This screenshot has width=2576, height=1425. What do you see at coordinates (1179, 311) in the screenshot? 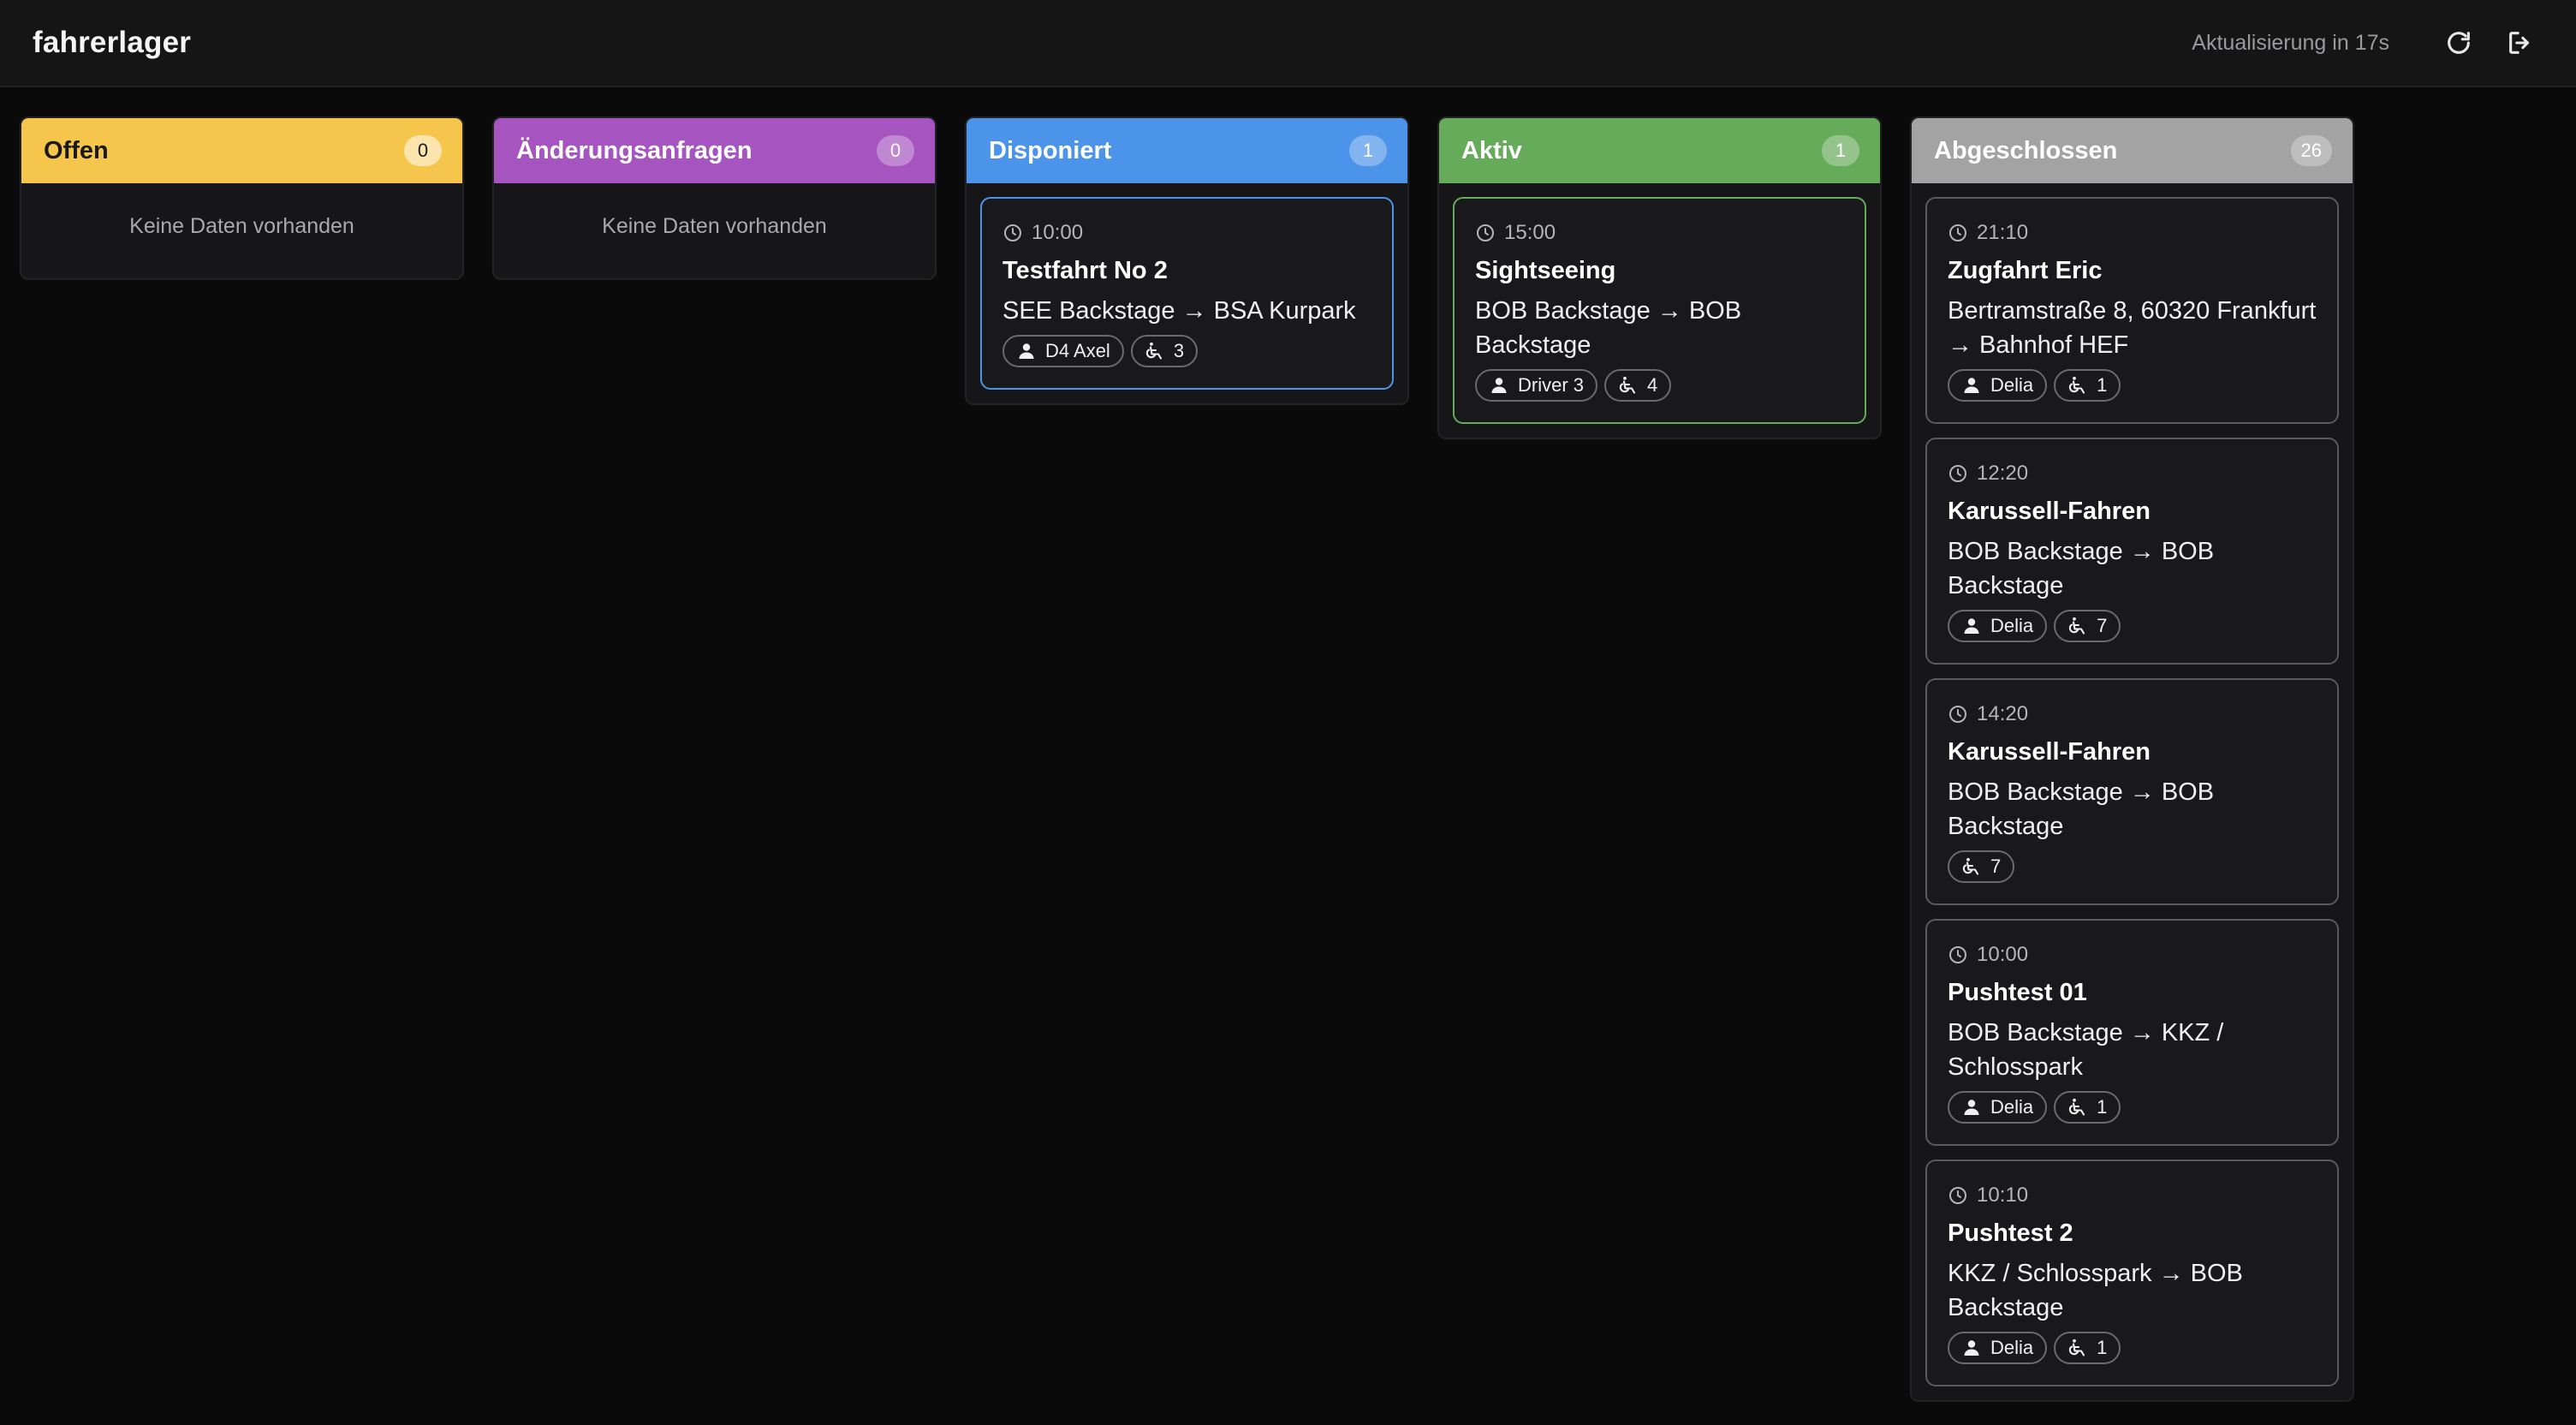
I see `ride-route: SEE Backstage → BSA Kurpark` at bounding box center [1179, 311].